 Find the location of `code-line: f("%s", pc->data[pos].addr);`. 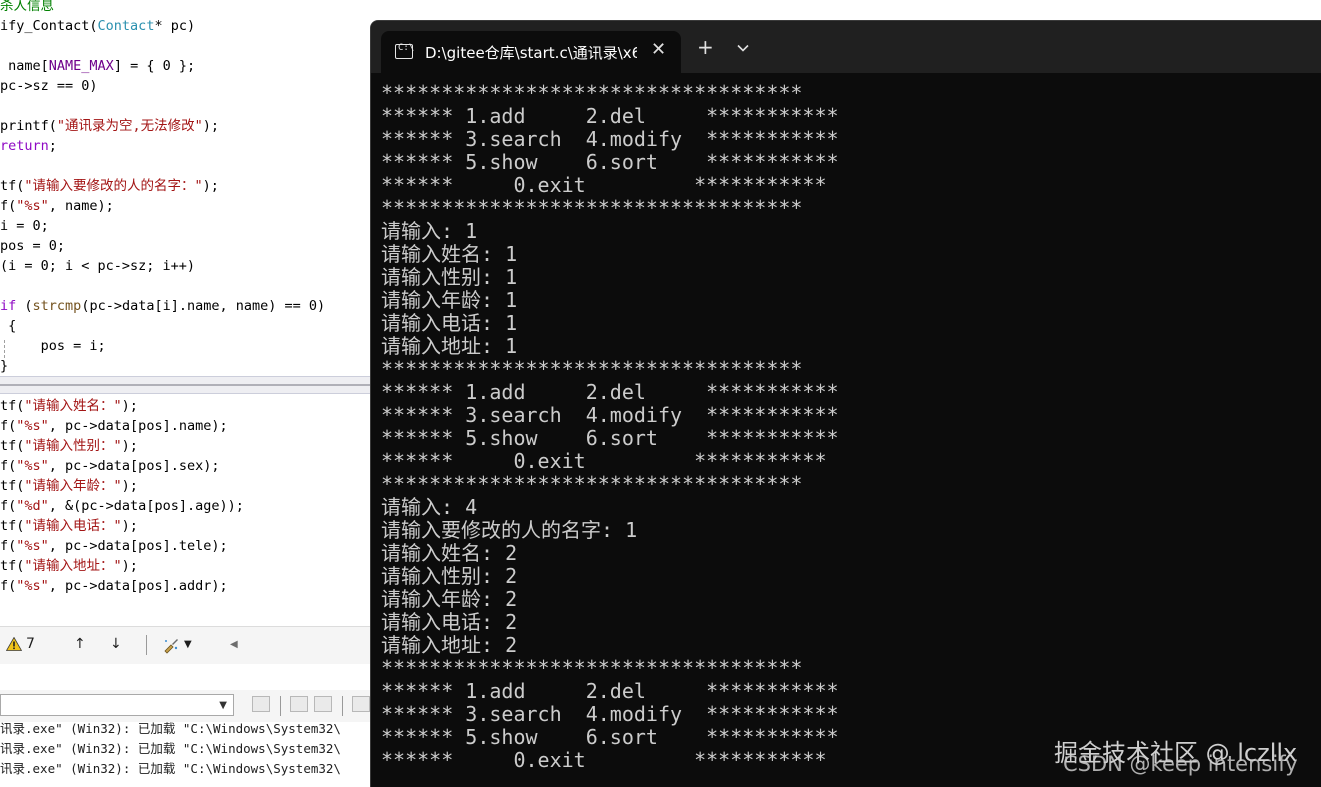

code-line: f("%s", pc->data[pos].addr); is located at coordinates (114, 586).